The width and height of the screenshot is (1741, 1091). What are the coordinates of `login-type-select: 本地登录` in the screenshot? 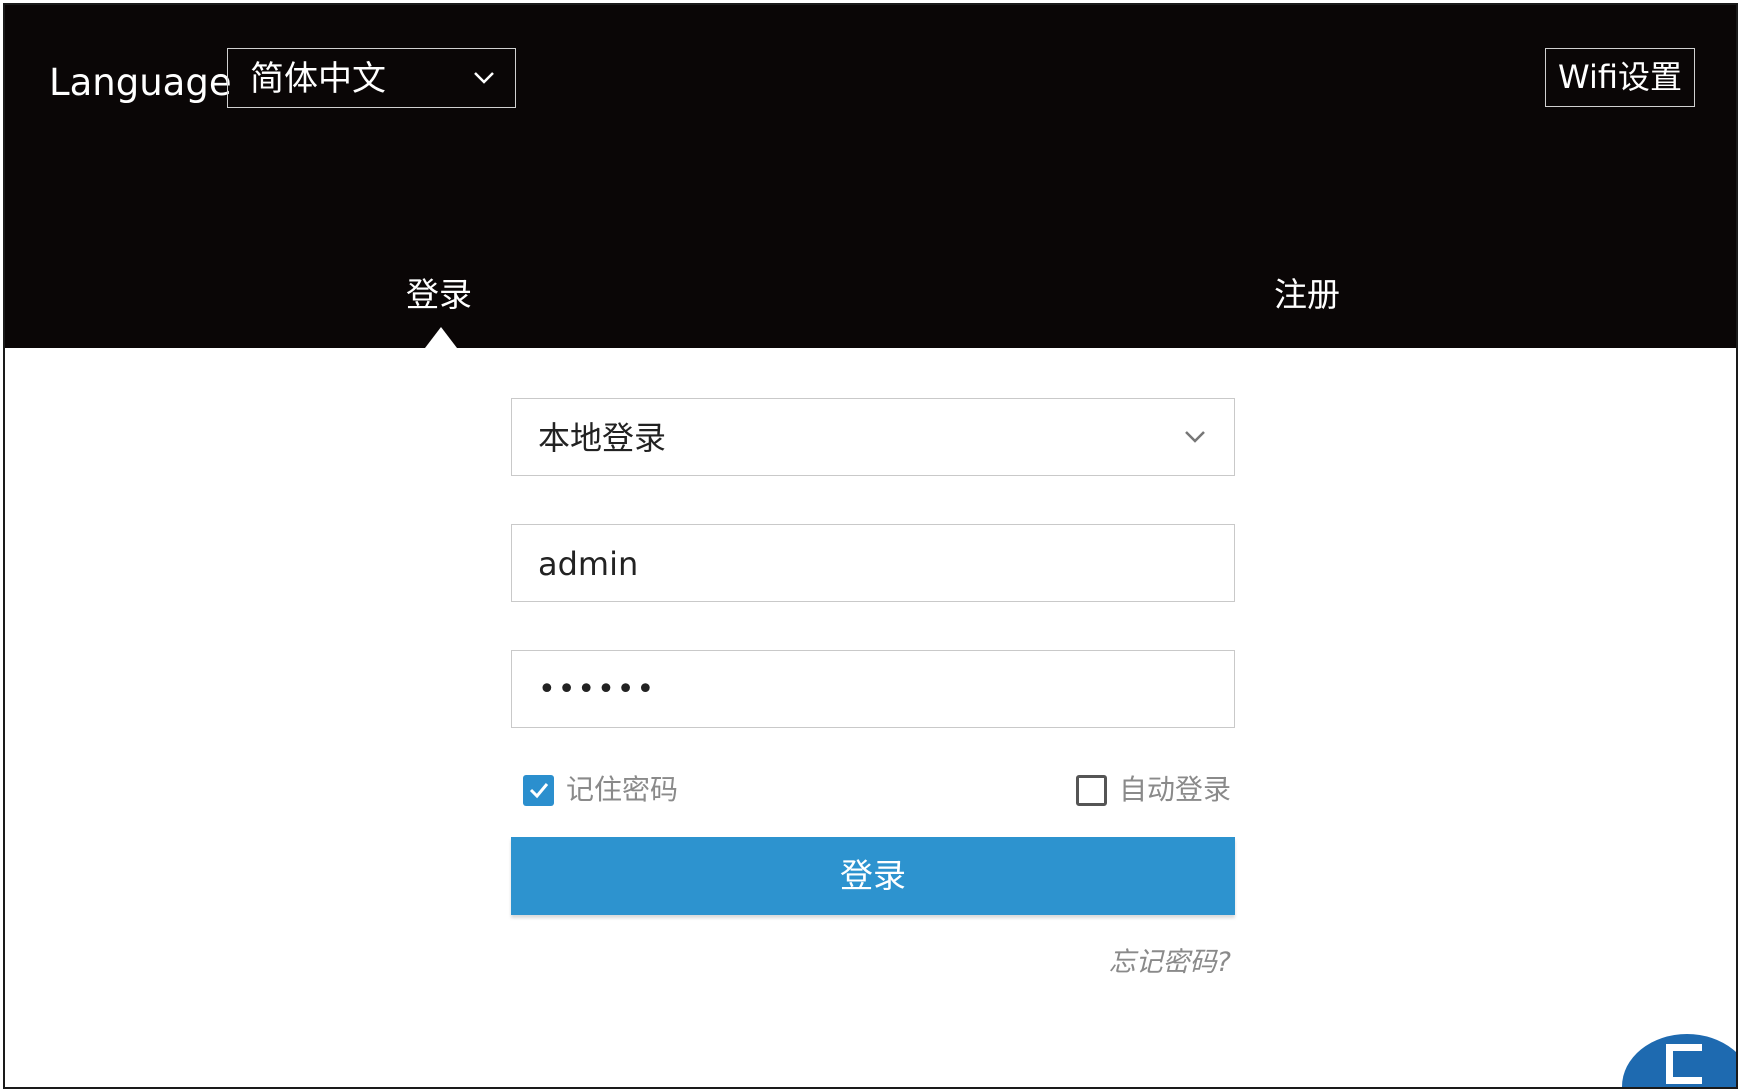 It's located at (873, 437).